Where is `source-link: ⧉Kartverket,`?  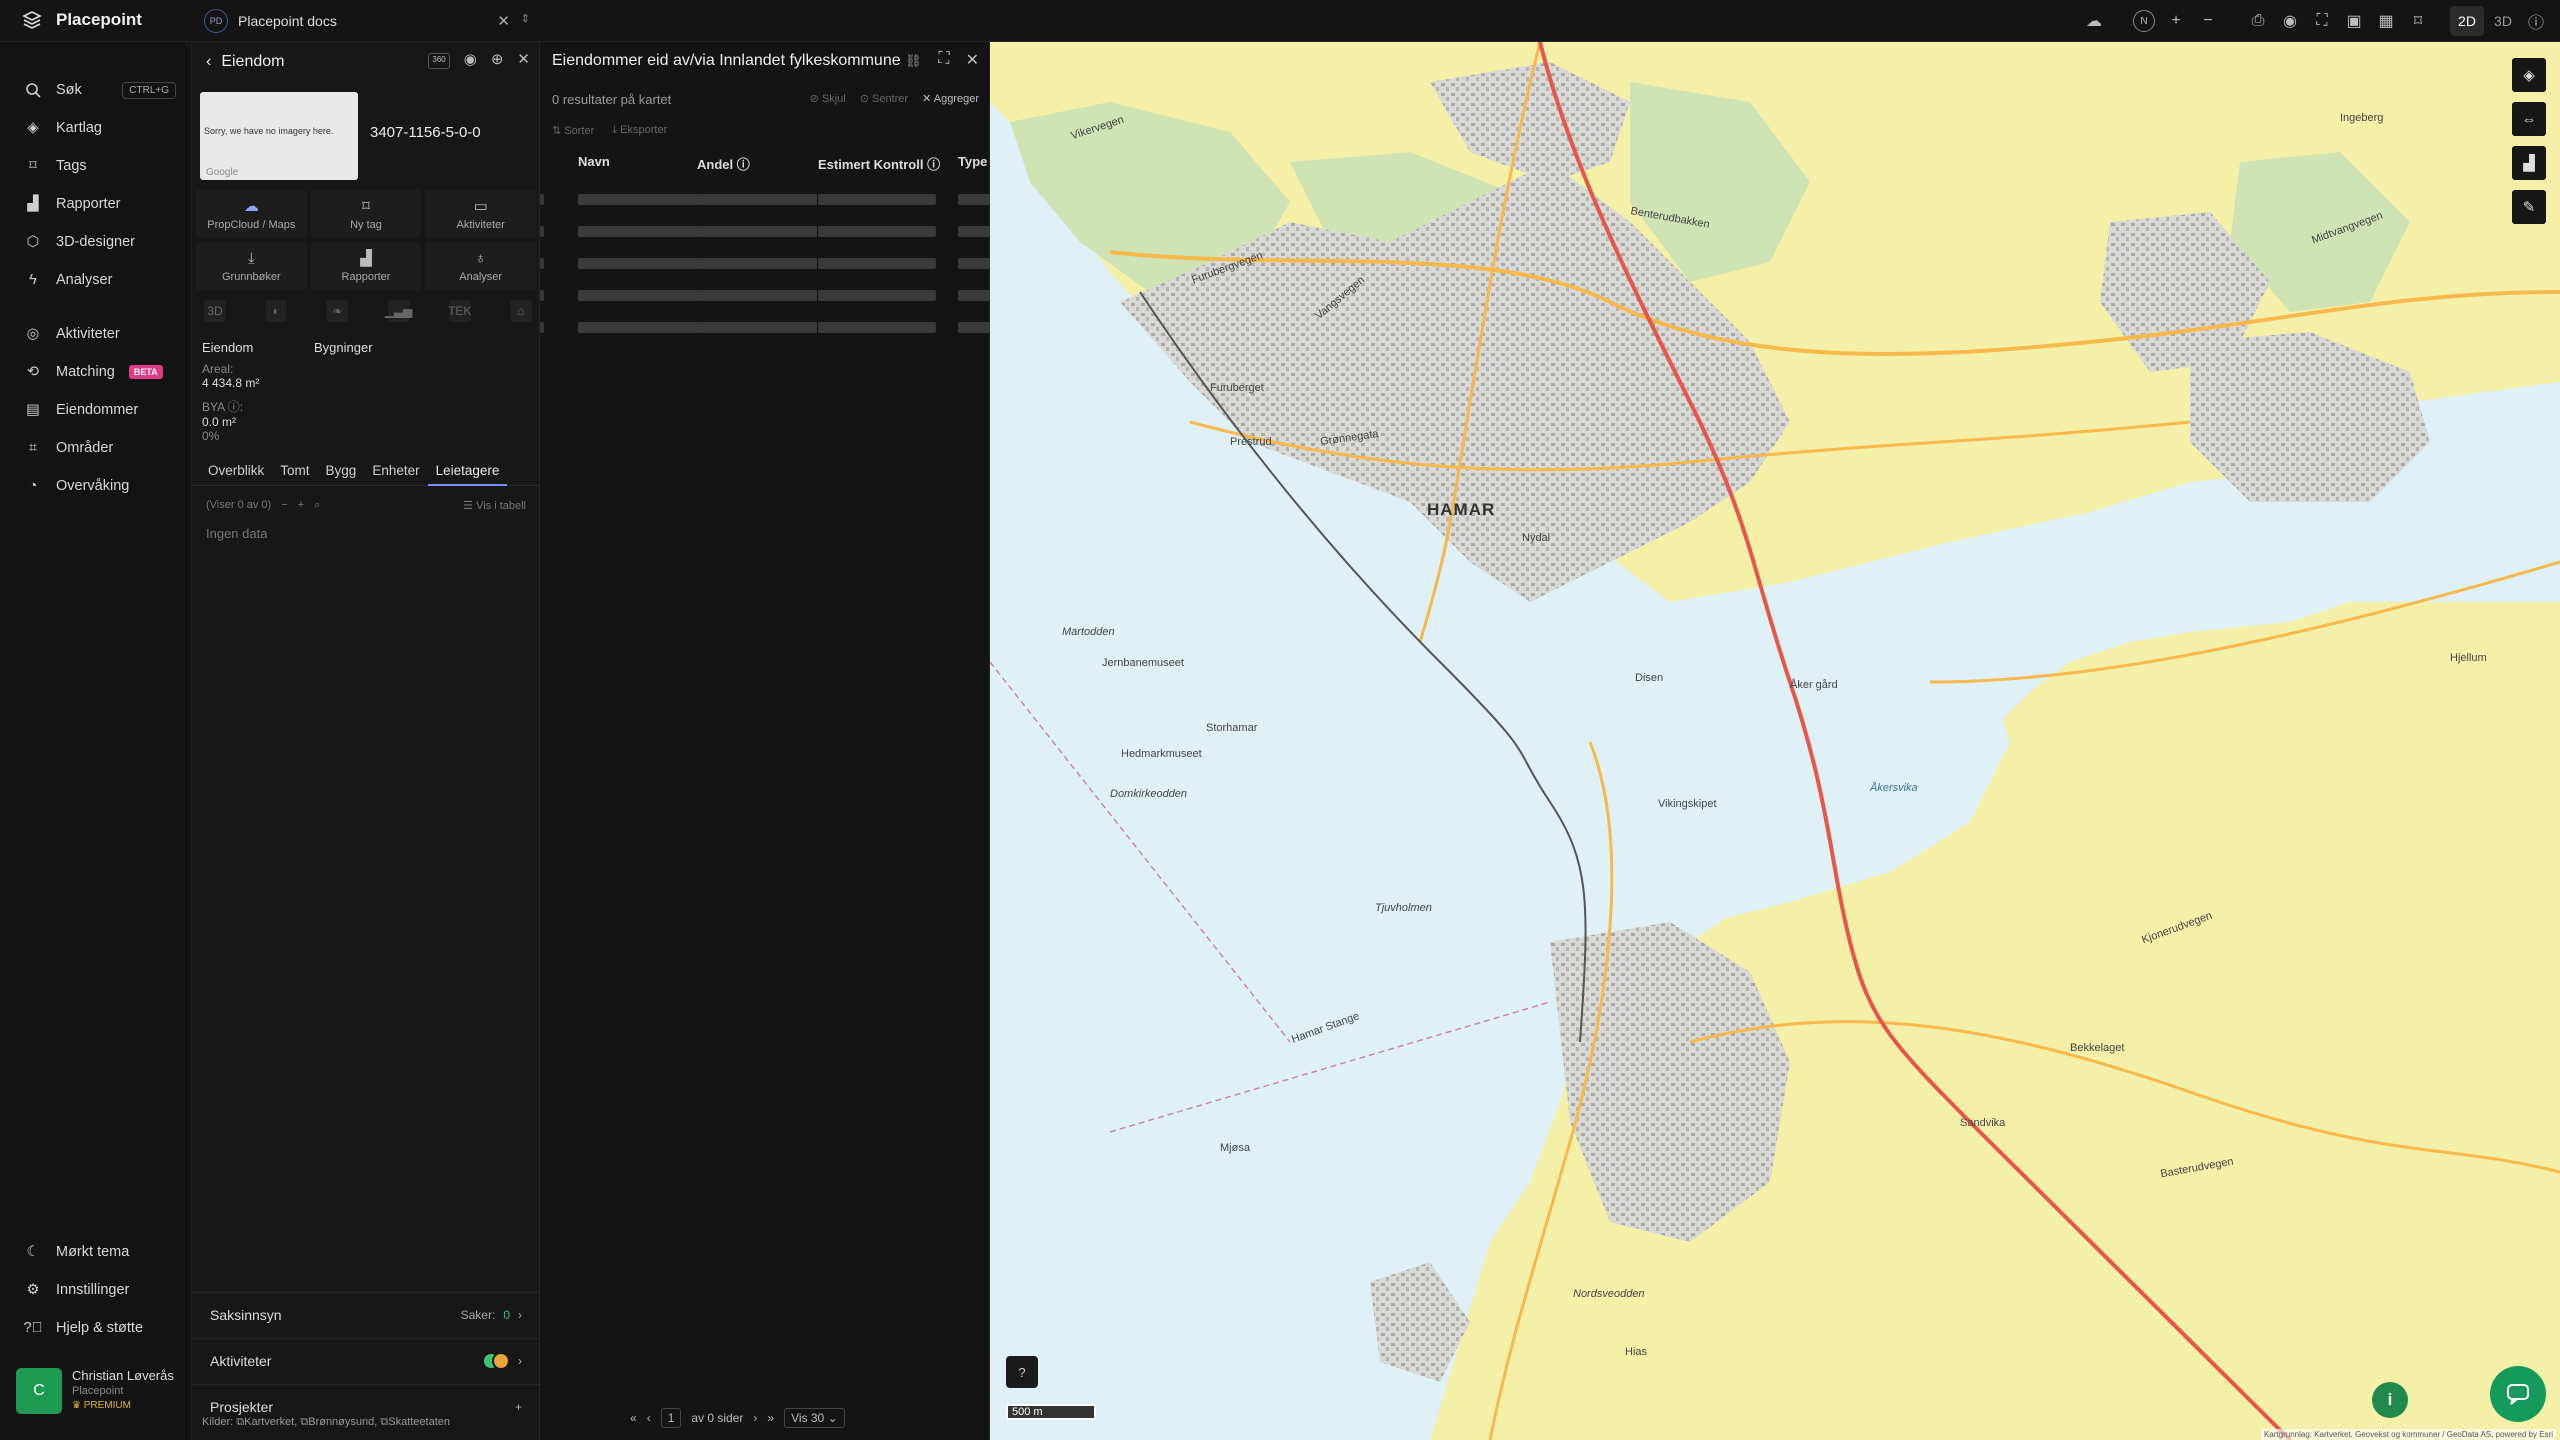 source-link: ⧉Kartverket, is located at coordinates (266, 1422).